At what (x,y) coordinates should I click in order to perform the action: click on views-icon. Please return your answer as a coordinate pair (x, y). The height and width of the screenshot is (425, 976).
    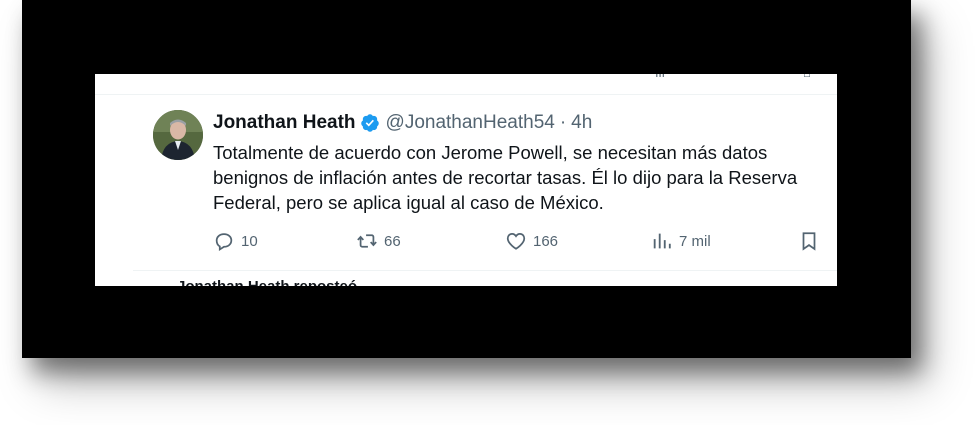
    Looking at the image, I should click on (662, 241).